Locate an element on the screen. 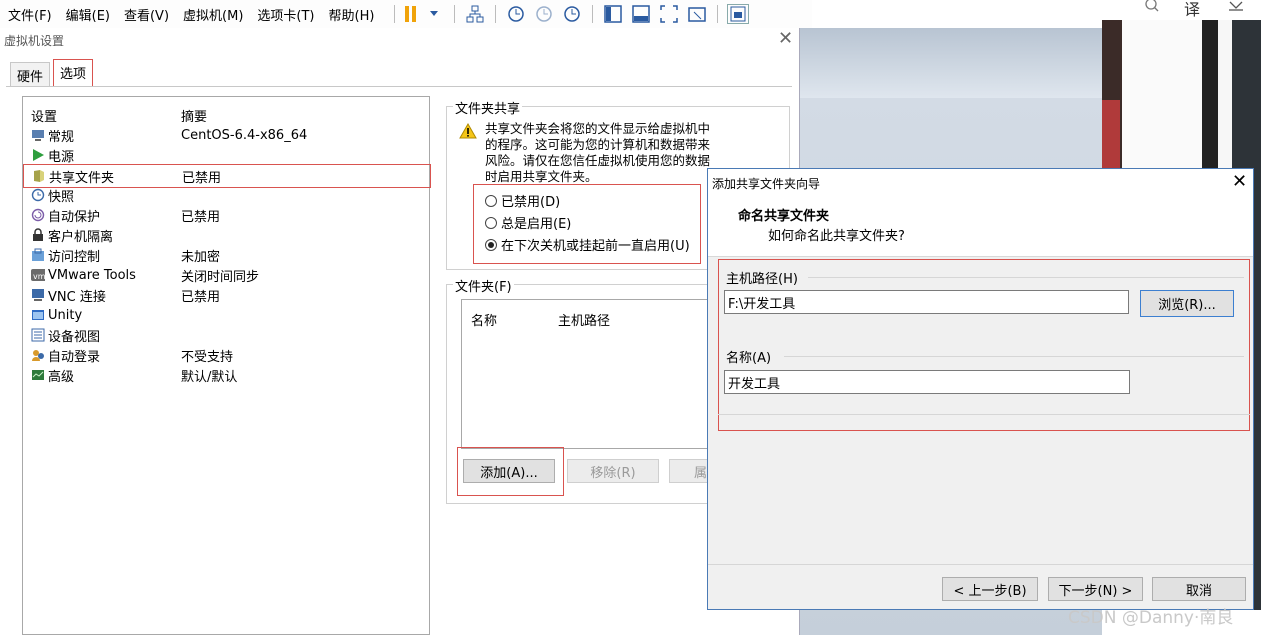 The width and height of the screenshot is (1261, 635). thumbnail-view-icon is located at coordinates (738, 14).